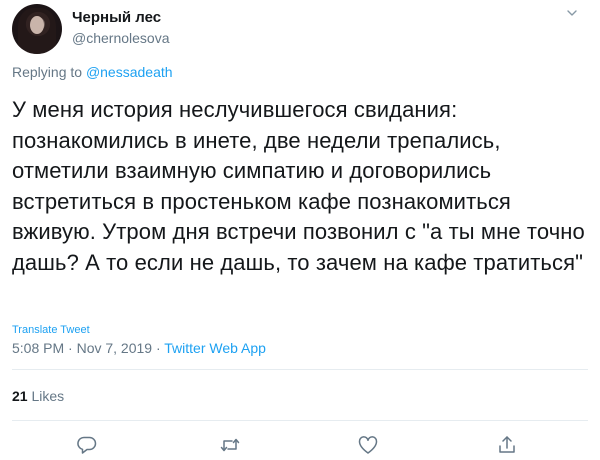 This screenshot has height=460, width=600. What do you see at coordinates (49, 72) in the screenshot?
I see `reply-prefix: Replying to` at bounding box center [49, 72].